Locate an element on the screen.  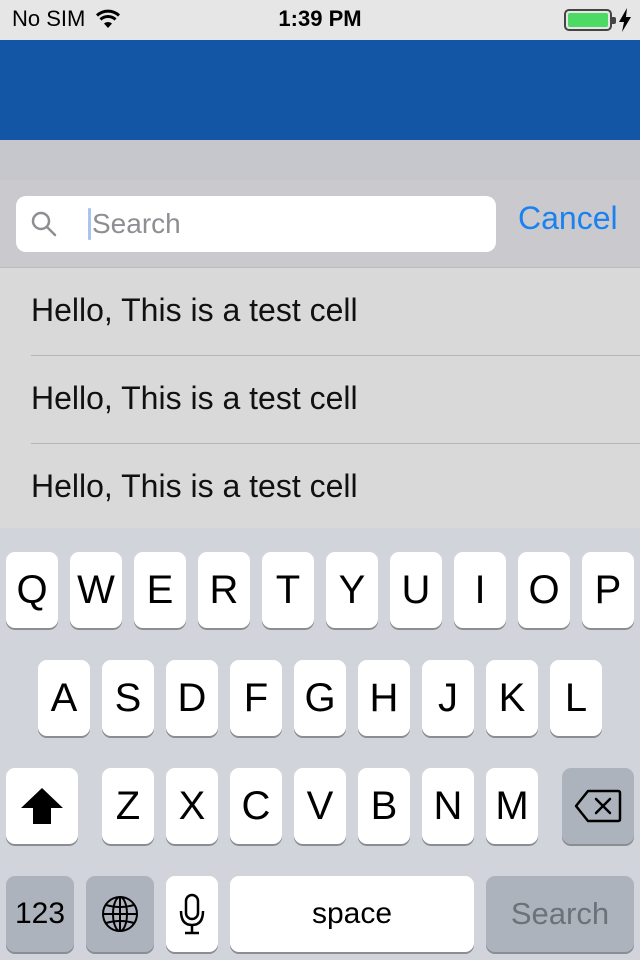
key-w: W is located at coordinates (96, 590).